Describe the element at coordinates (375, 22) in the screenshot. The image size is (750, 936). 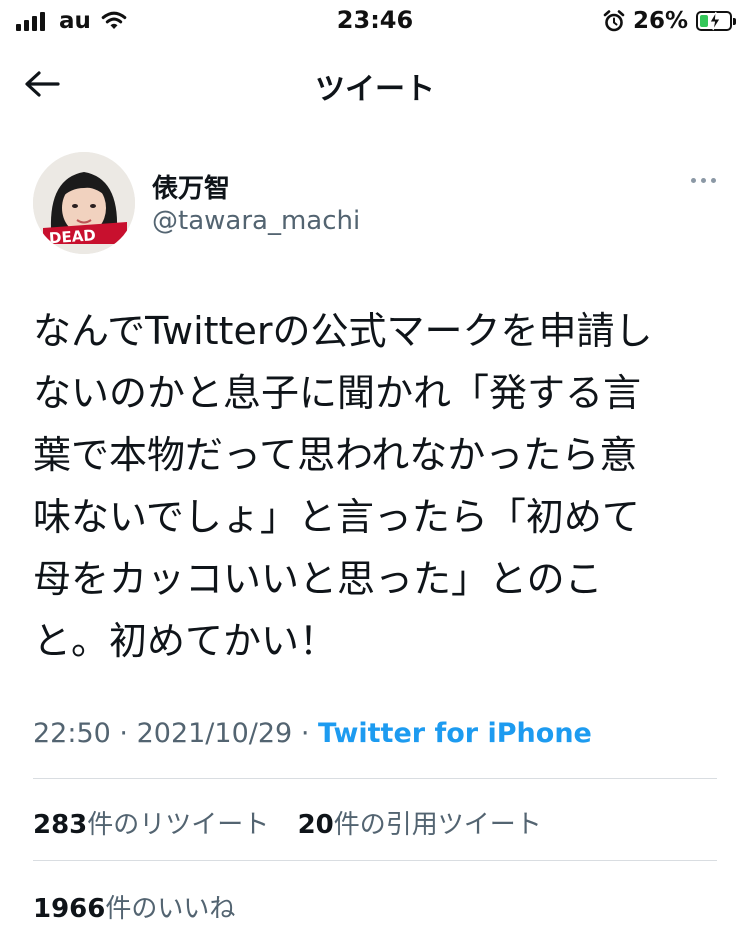
I see `status-bar: au 23:46 26%` at that location.